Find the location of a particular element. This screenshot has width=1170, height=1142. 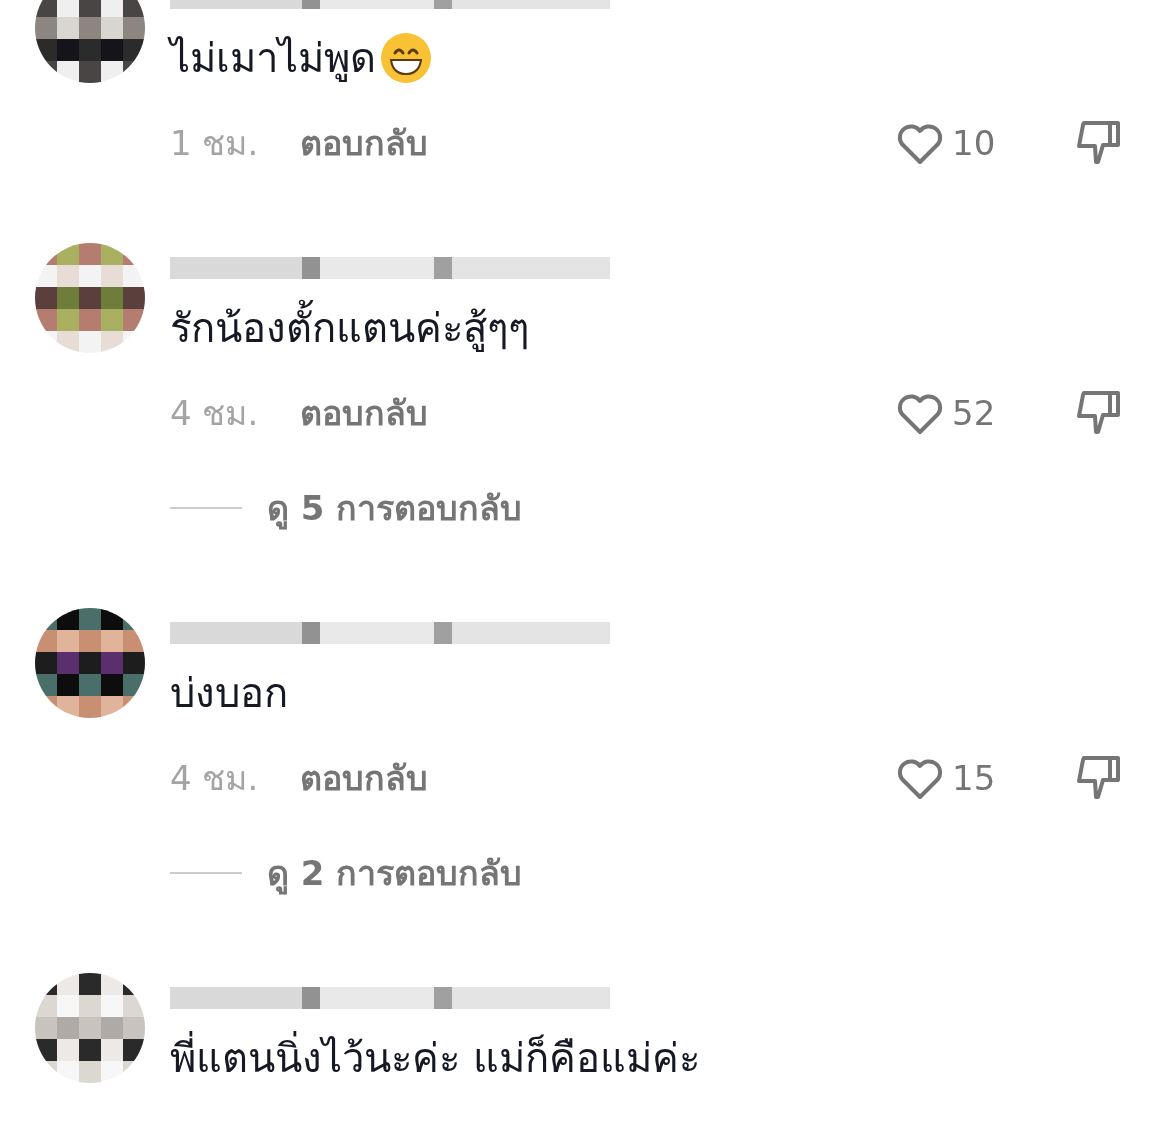

timestamp: 1 ชม. is located at coordinates (215, 143).